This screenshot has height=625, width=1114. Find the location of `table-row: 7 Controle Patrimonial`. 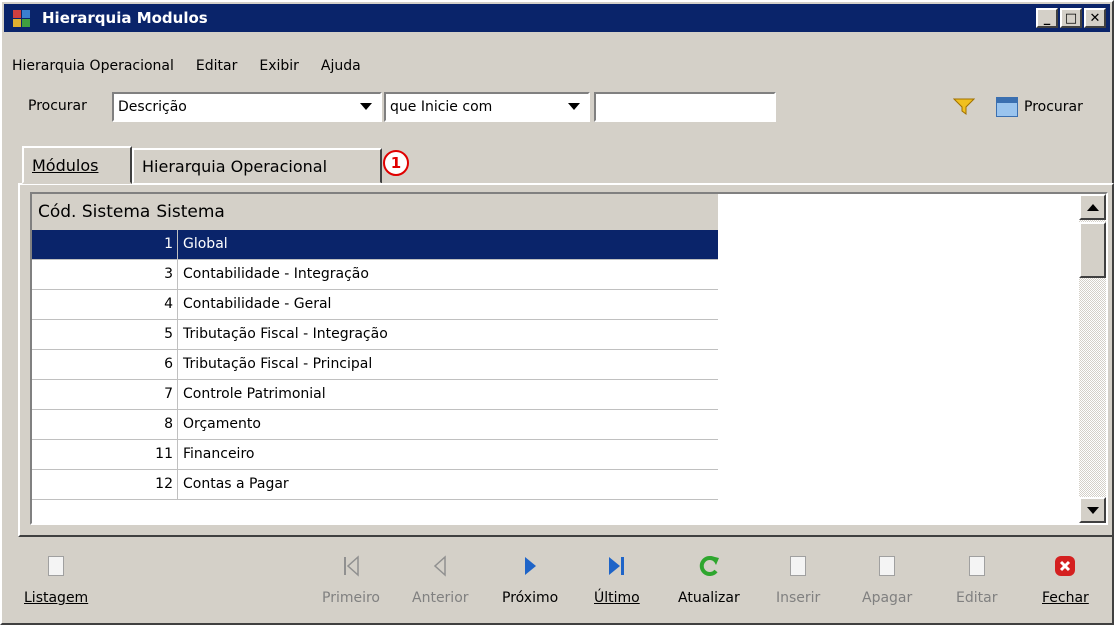

table-row: 7 Controle Patrimonial is located at coordinates (375, 395).